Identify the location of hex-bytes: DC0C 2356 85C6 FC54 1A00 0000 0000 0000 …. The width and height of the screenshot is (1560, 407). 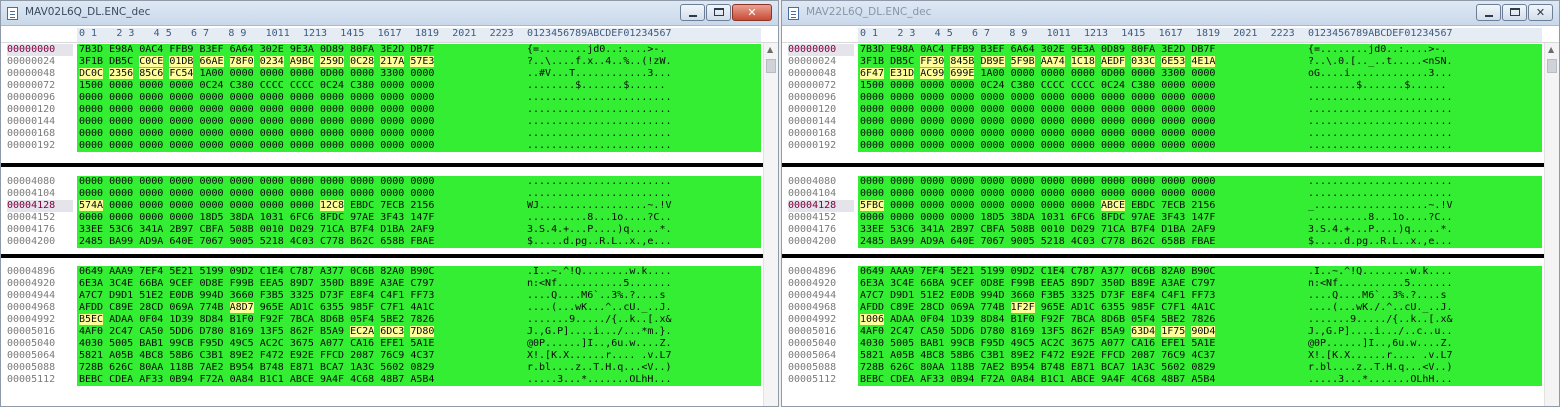
(301, 74).